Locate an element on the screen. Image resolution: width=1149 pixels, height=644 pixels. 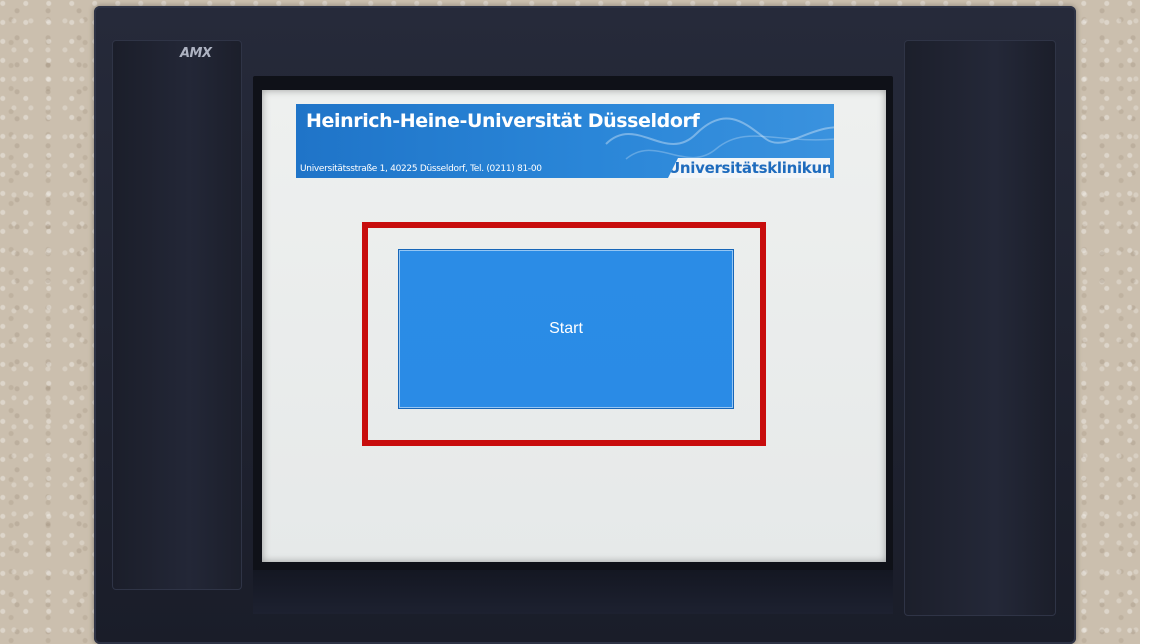
panel-right-side is located at coordinates (980, 328).